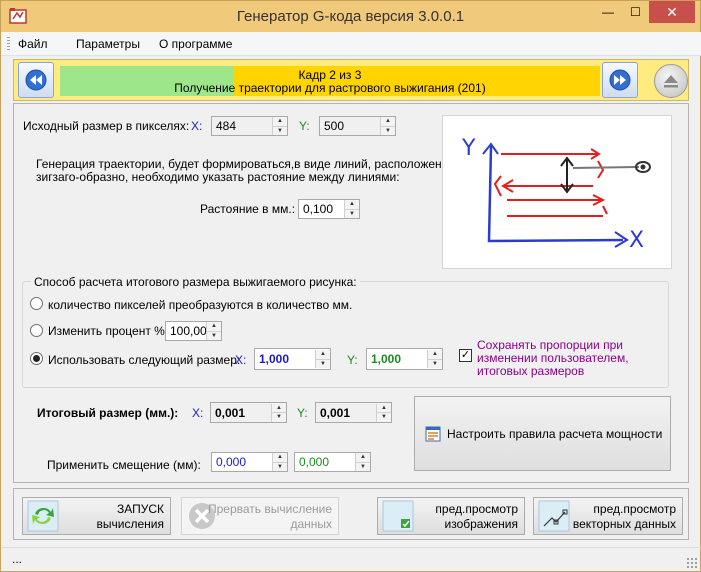  I want to click on custom-x-stepper: ▲ ▼, so click(322, 359).